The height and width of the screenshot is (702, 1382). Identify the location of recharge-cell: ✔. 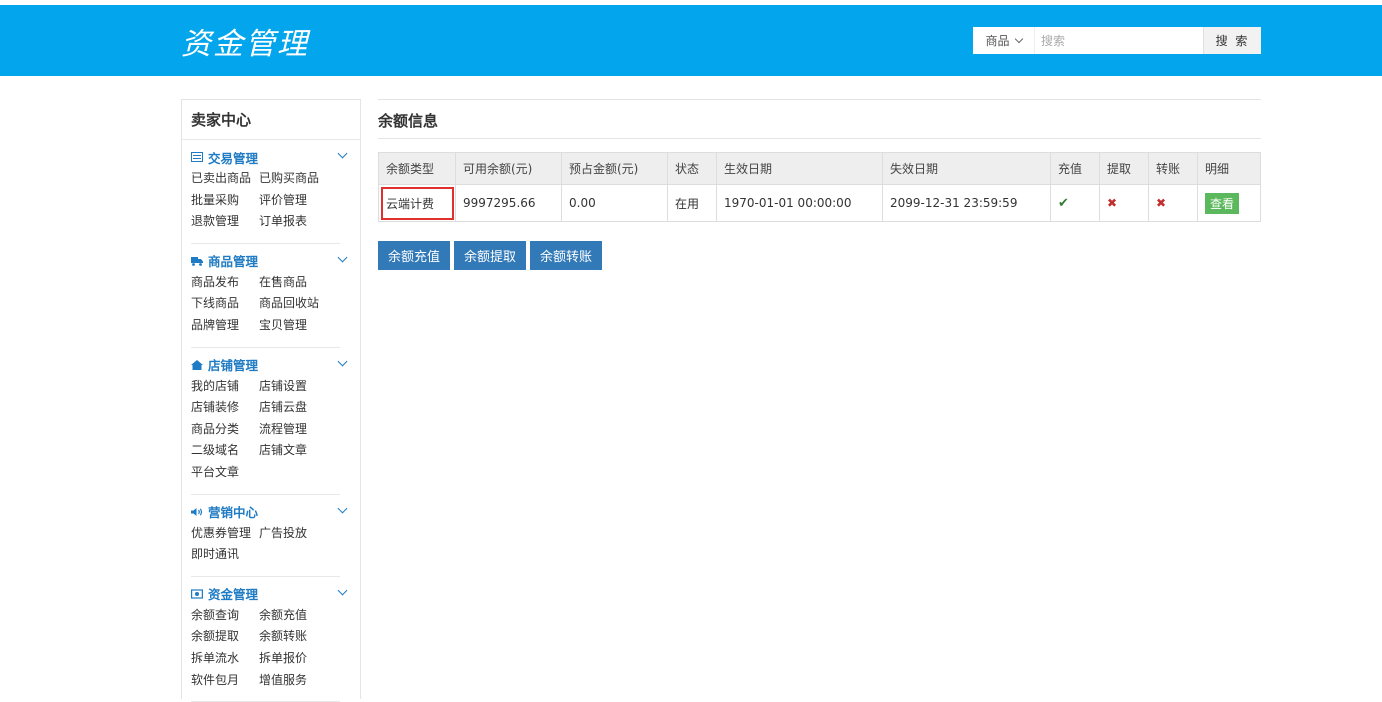
(1075, 203).